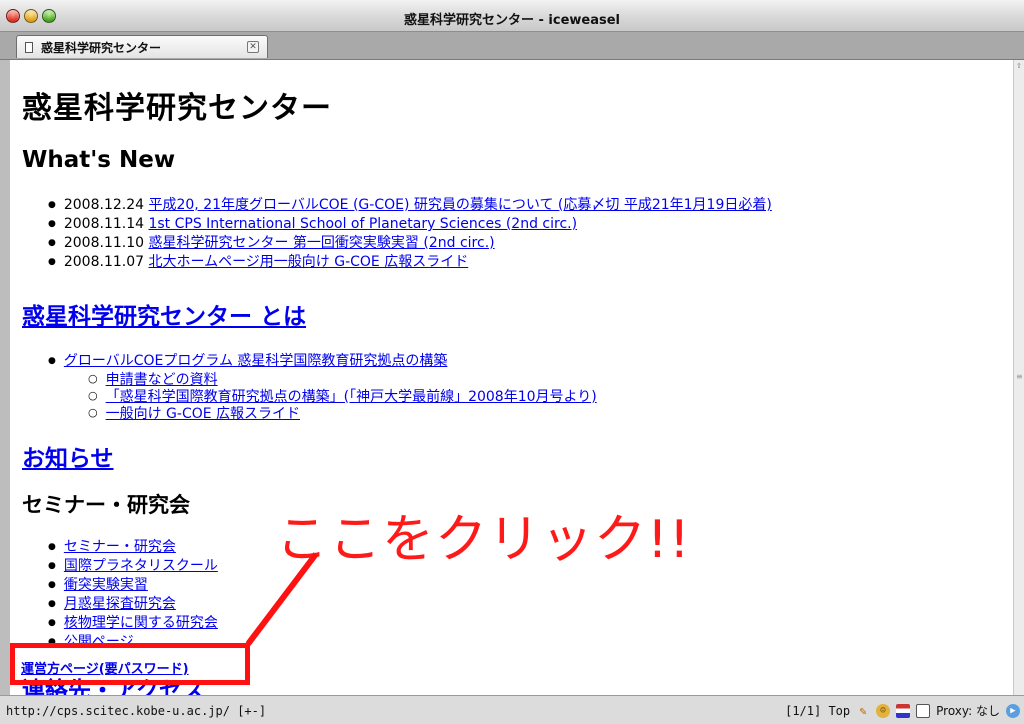  What do you see at coordinates (517, 456) in the screenshot?
I see `news-heading: お知らせ` at bounding box center [517, 456].